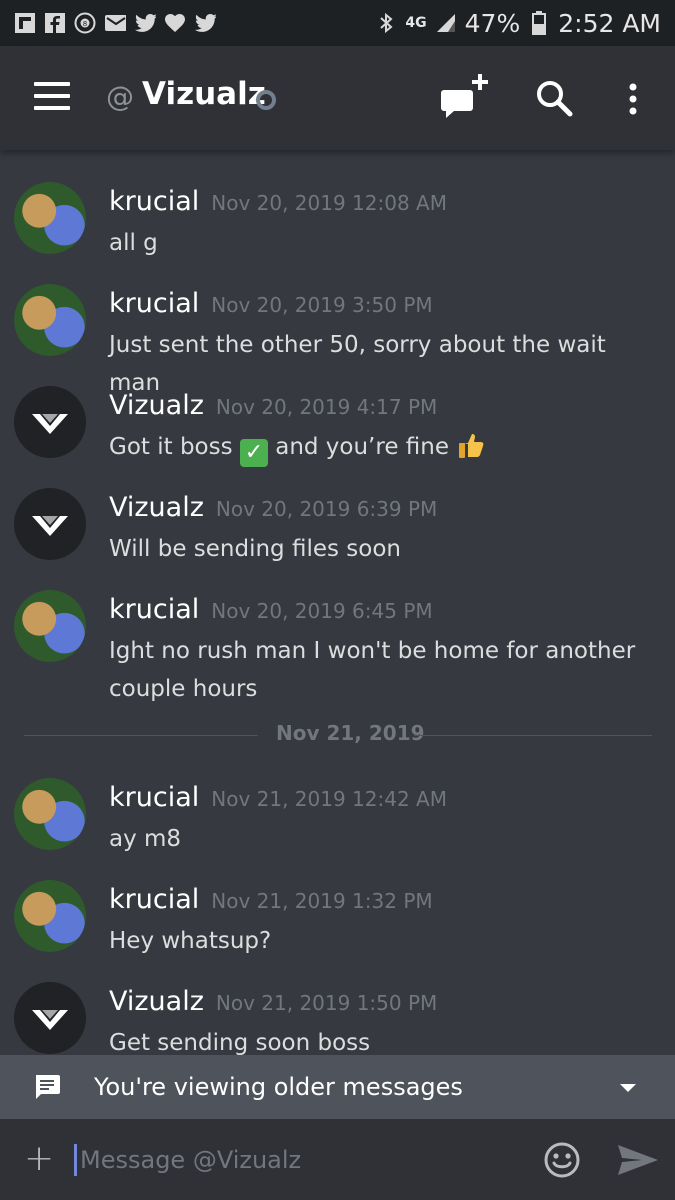 The width and height of the screenshot is (675, 1200). I want to click on text-cursor, so click(75, 1160).